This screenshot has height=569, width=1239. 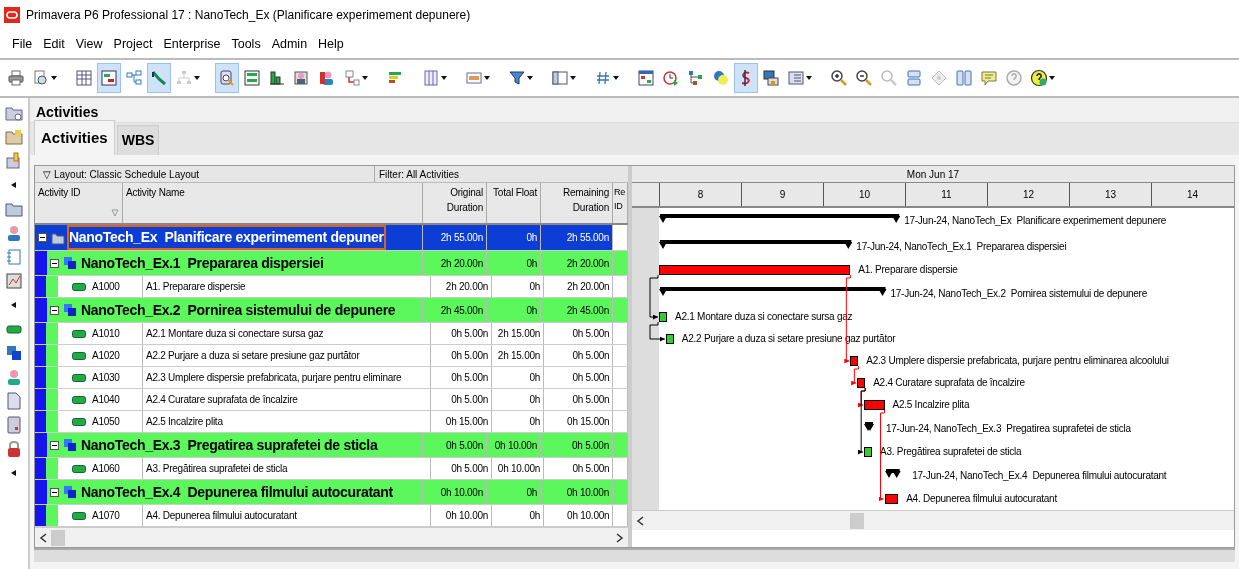 I want to click on menu-item: Tools, so click(x=246, y=44).